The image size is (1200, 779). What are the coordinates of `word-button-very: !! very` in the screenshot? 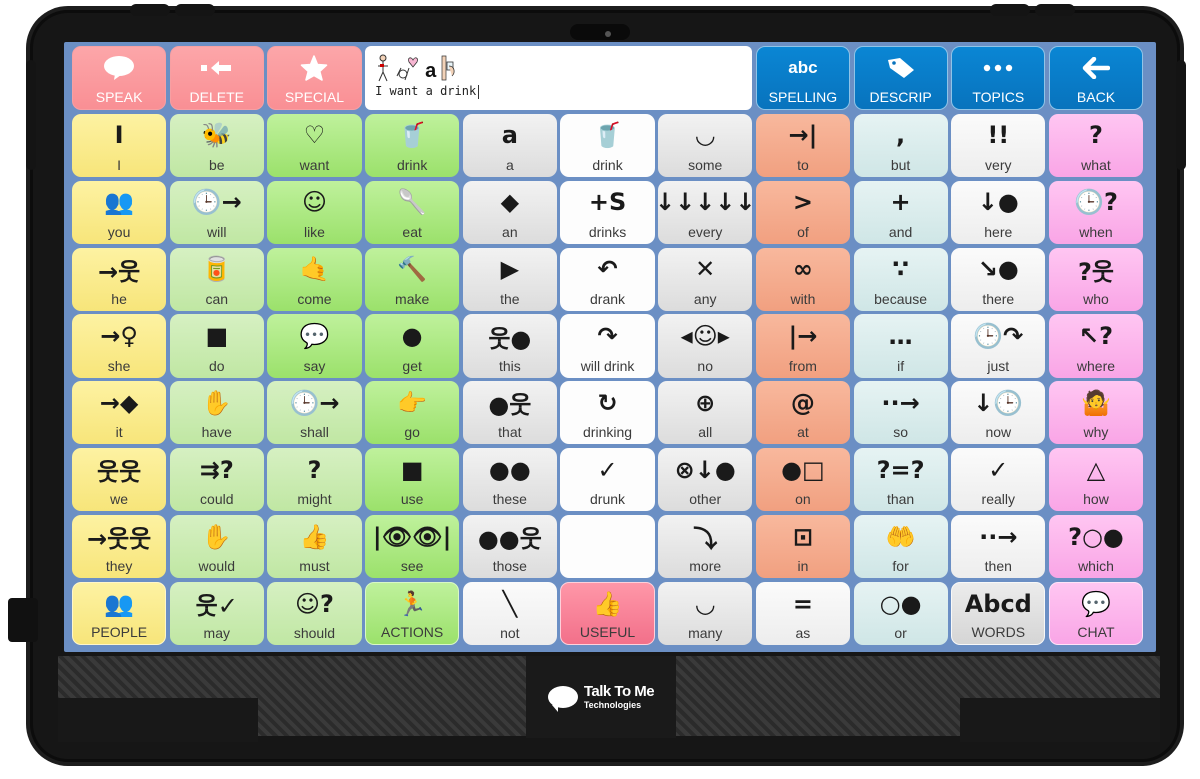 It's located at (998, 145).